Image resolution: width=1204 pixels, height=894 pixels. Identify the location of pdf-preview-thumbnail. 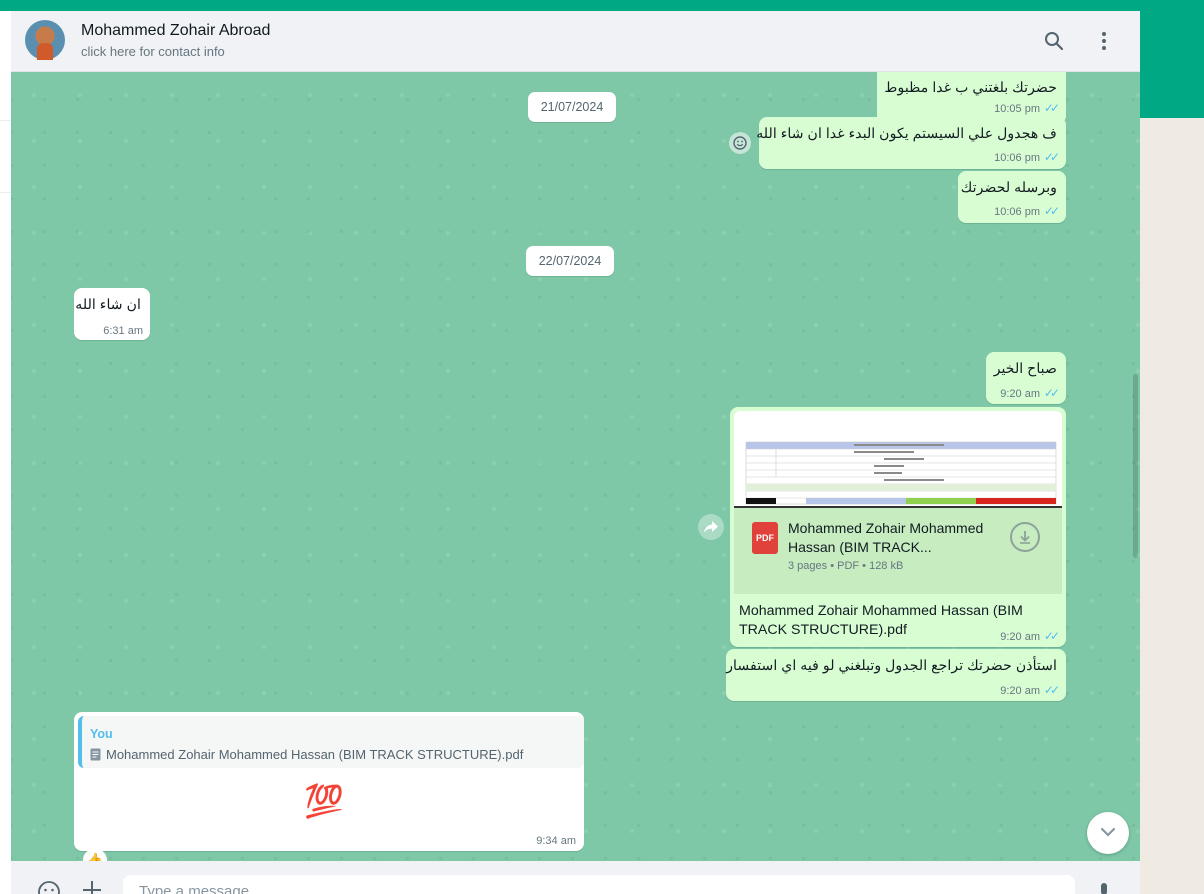
(898, 459).